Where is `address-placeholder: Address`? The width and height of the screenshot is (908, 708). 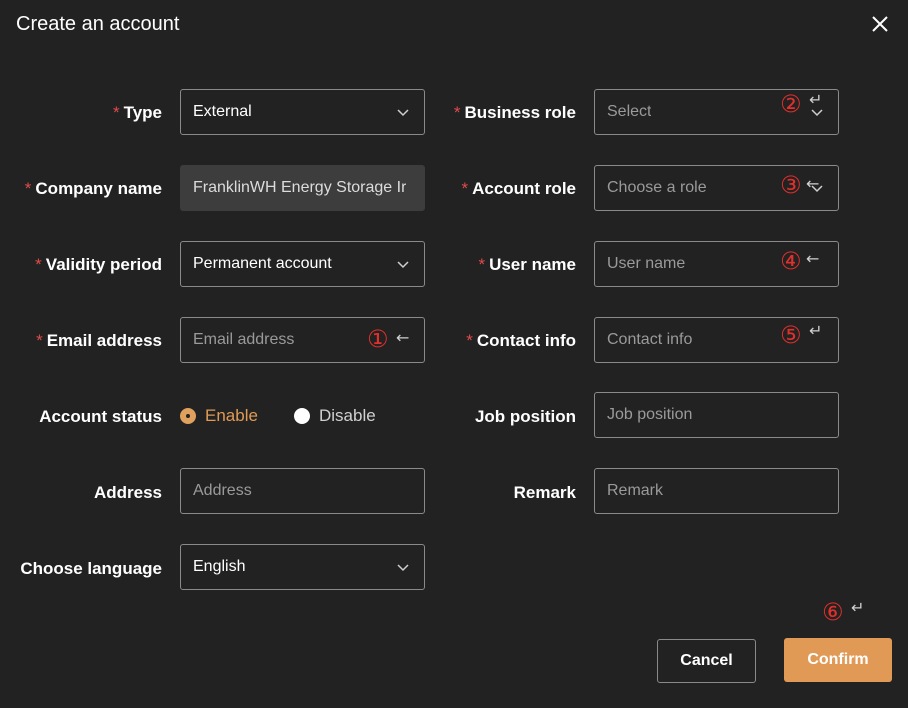
address-placeholder: Address is located at coordinates (222, 490).